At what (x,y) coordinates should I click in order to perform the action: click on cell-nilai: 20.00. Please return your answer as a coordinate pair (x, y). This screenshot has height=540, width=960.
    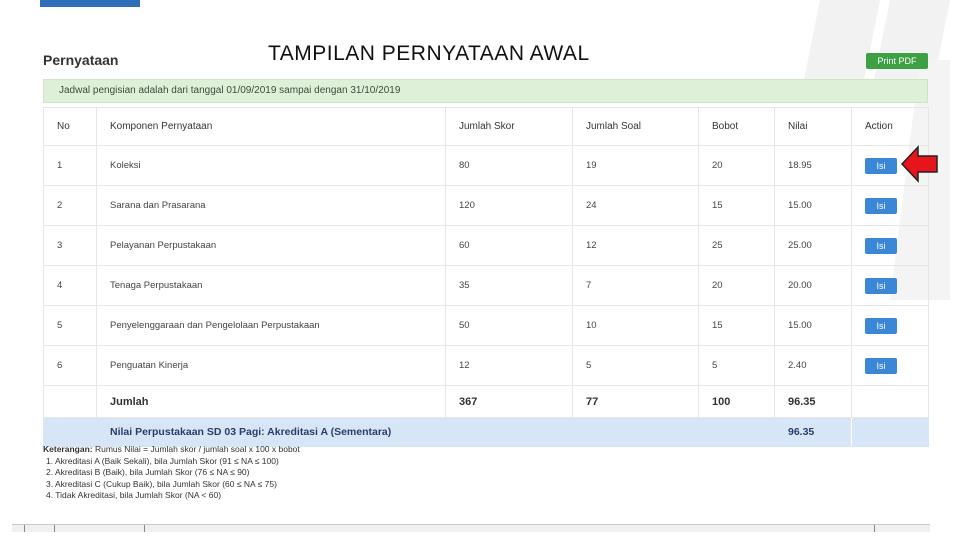
    Looking at the image, I should click on (813, 285).